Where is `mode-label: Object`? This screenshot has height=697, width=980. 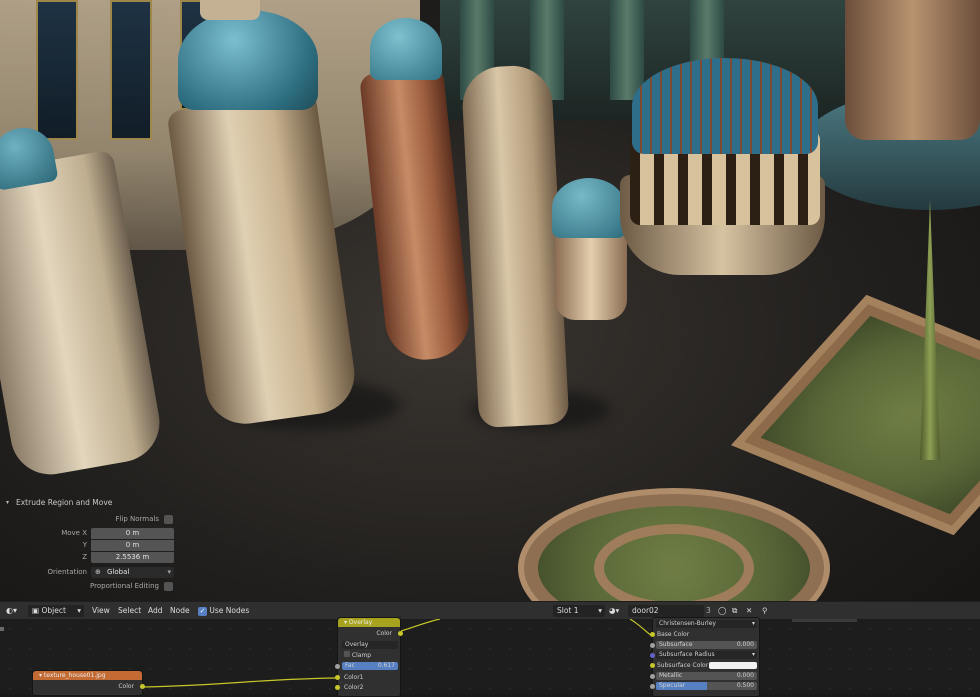 mode-label: Object is located at coordinates (53, 610).